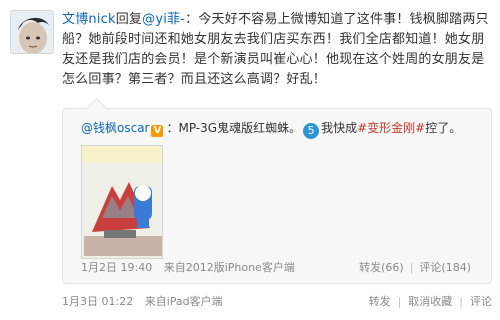 The width and height of the screenshot is (500, 320). Describe the element at coordinates (481, 301) in the screenshot. I see `comment-link: 评论` at that location.